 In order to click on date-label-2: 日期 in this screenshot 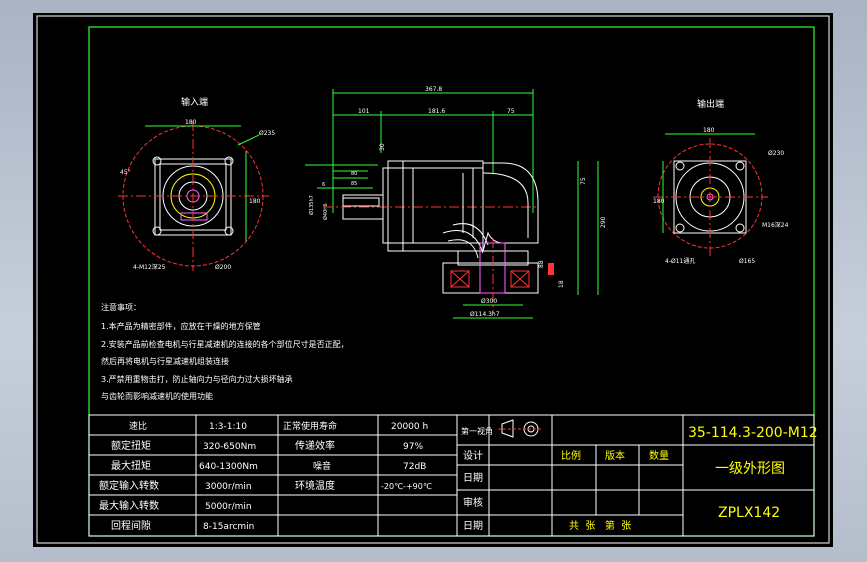, I will do `click(473, 526)`.